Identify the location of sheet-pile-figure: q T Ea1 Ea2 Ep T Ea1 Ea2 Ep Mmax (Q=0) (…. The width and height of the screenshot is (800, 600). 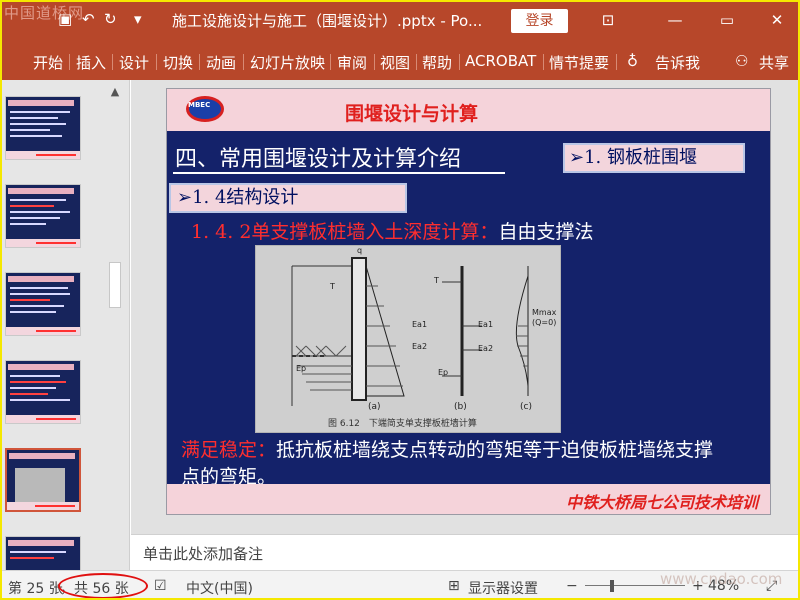
(408, 339).